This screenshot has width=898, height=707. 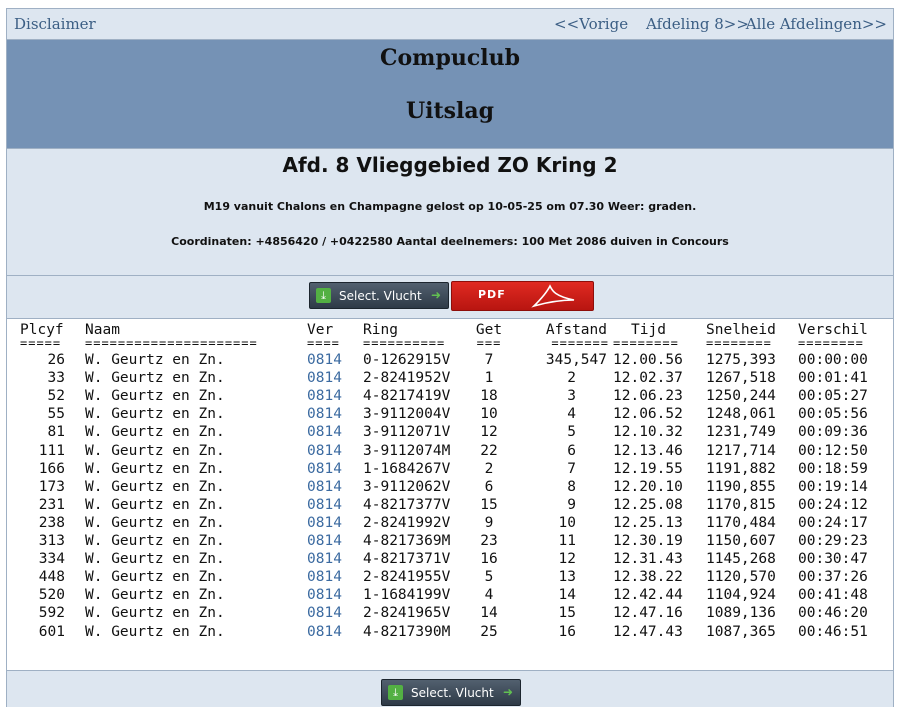 What do you see at coordinates (741, 577) in the screenshot?
I see `cell-snelheid: 1120,570` at bounding box center [741, 577].